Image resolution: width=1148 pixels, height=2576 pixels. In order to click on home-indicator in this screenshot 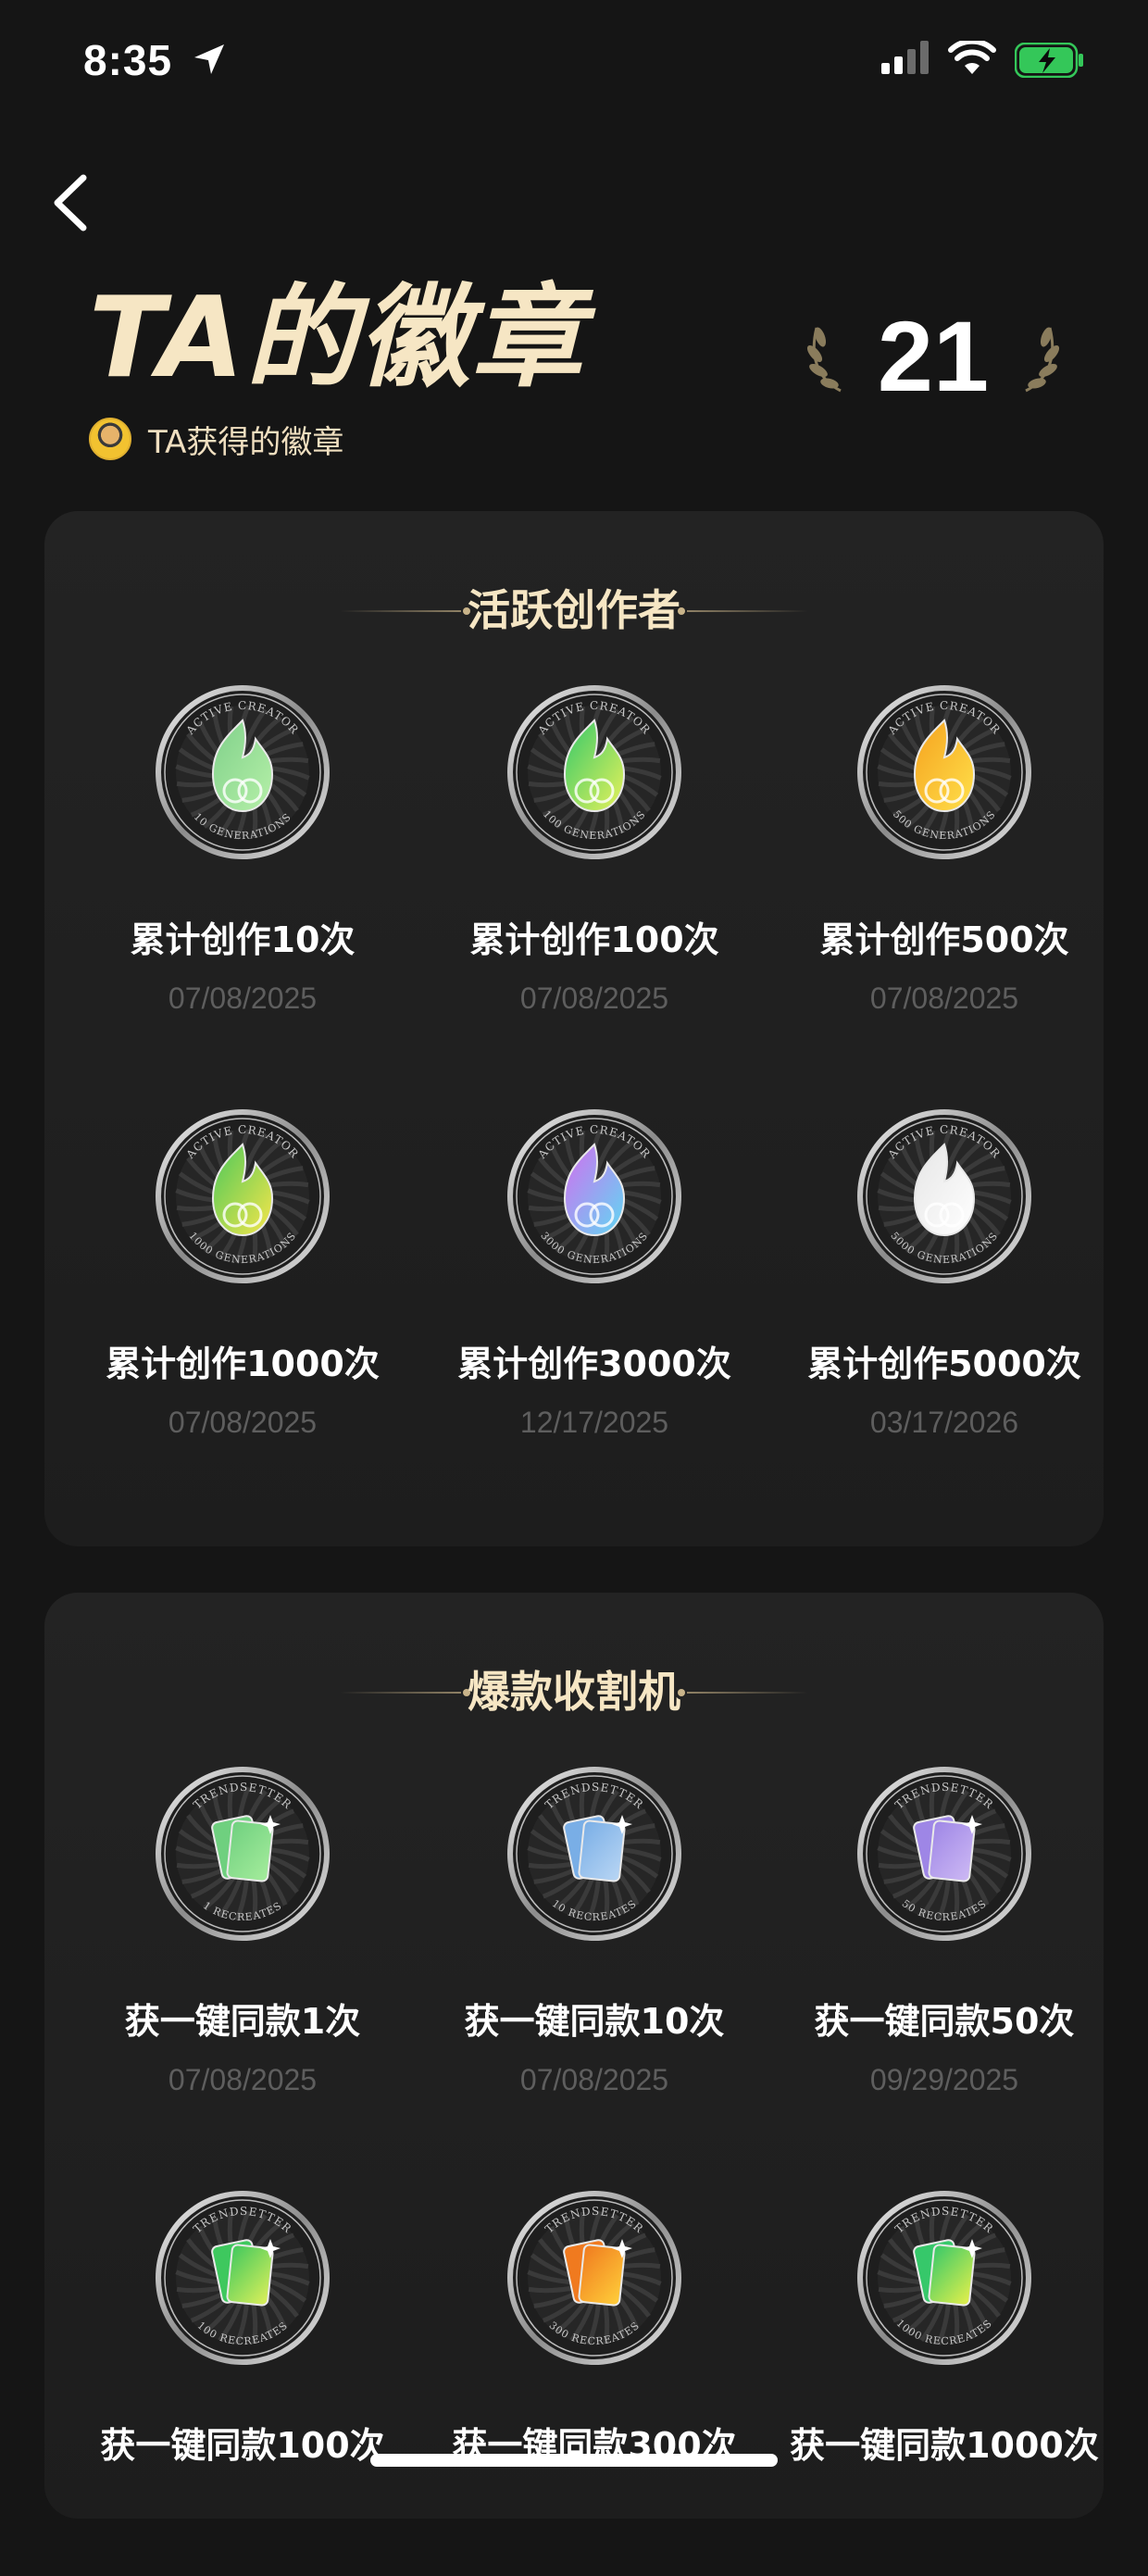, I will do `click(574, 2461)`.